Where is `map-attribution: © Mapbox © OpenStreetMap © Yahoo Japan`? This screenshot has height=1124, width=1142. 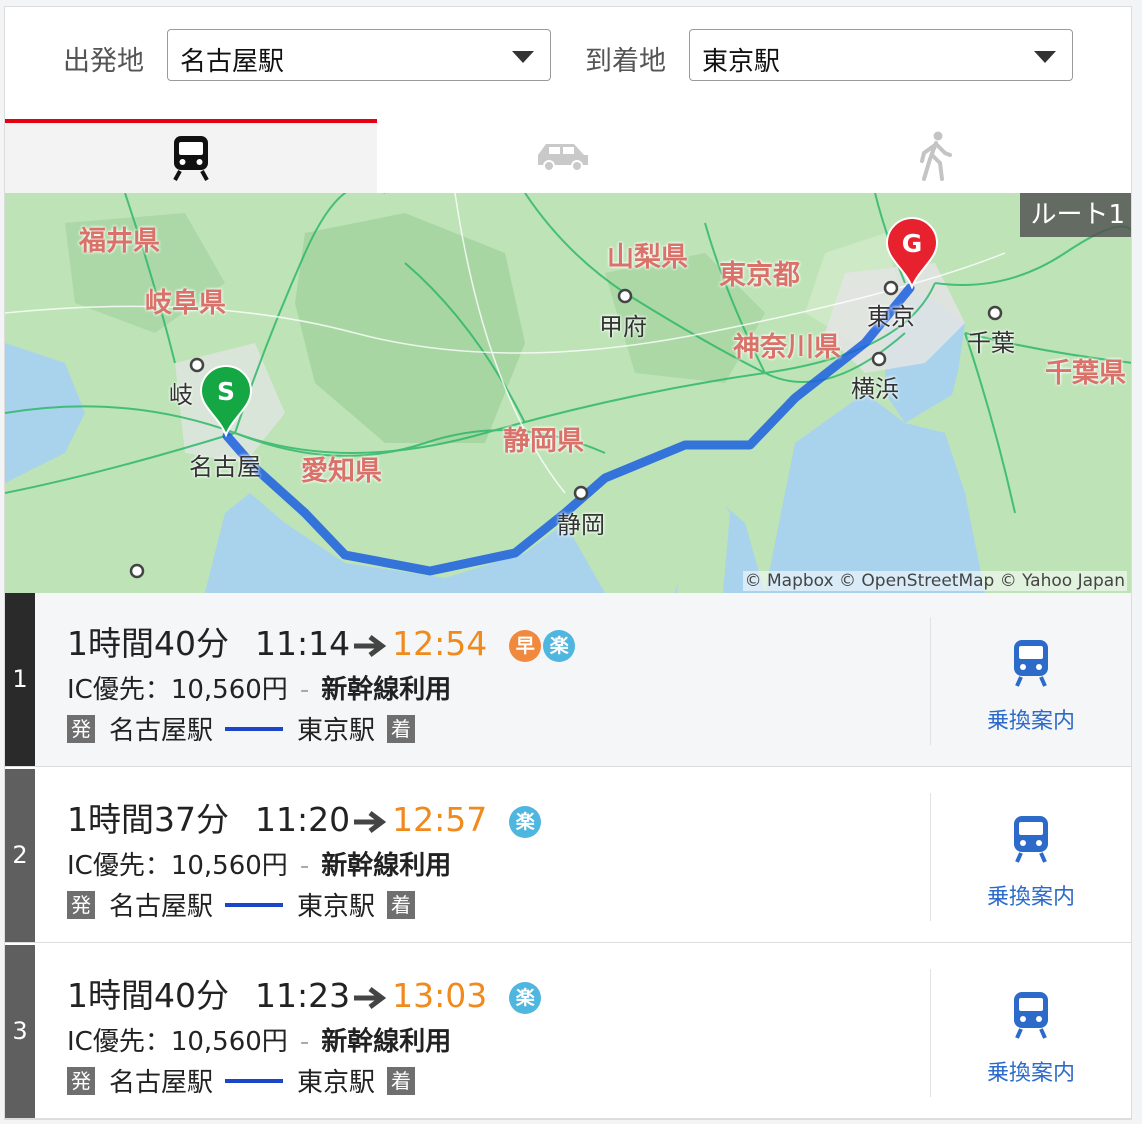
map-attribution: © Mapbox © OpenStreetMap © Yahoo Japan is located at coordinates (934, 581).